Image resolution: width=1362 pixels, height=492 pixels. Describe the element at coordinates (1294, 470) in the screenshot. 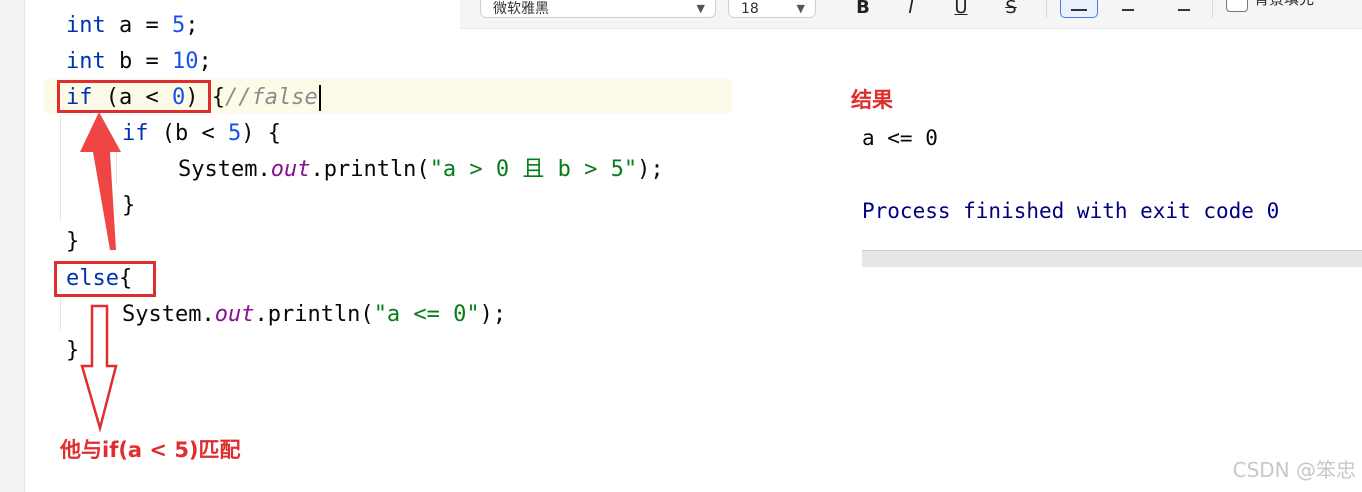

I see `watermark: CSDN @笨忠` at that location.